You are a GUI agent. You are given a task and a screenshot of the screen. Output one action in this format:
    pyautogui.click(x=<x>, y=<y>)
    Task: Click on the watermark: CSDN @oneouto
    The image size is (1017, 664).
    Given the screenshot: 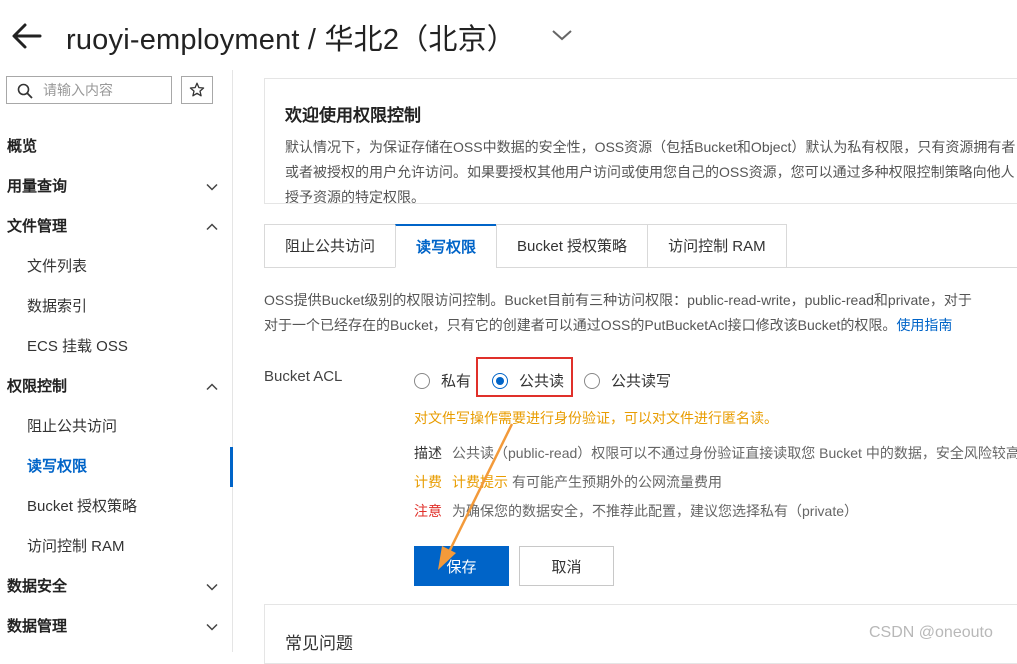 What is the action you would take?
    pyautogui.click(x=931, y=632)
    